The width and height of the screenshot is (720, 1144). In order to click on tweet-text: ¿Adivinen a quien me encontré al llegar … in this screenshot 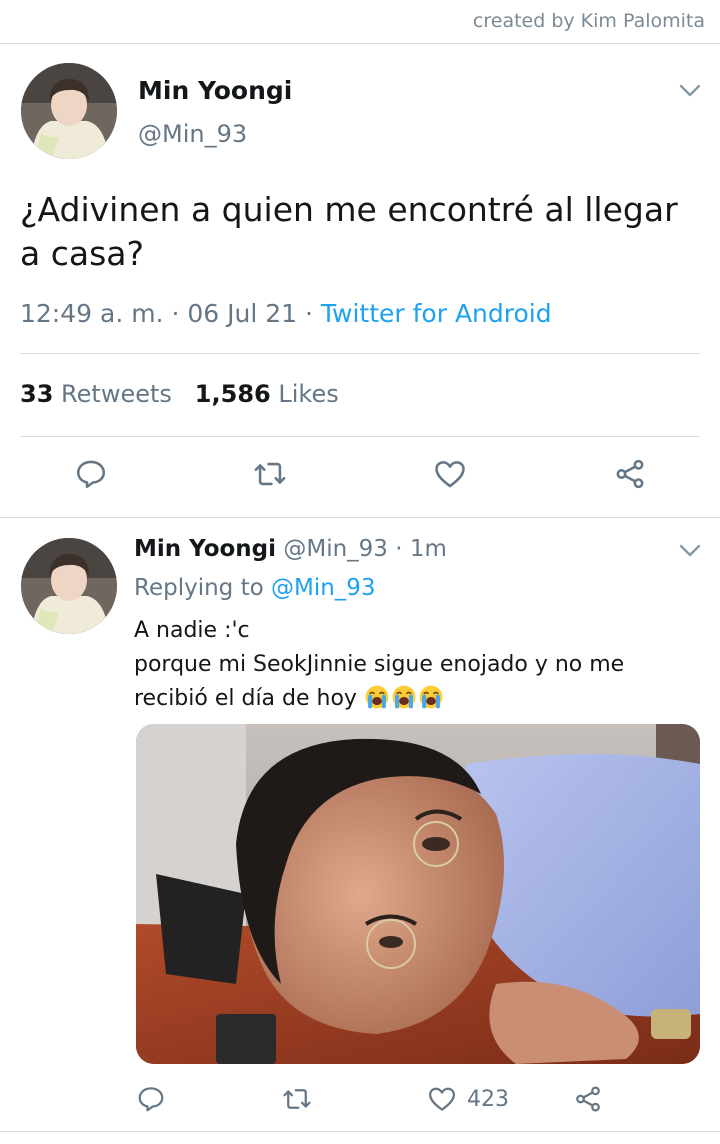, I will do `click(349, 231)`.